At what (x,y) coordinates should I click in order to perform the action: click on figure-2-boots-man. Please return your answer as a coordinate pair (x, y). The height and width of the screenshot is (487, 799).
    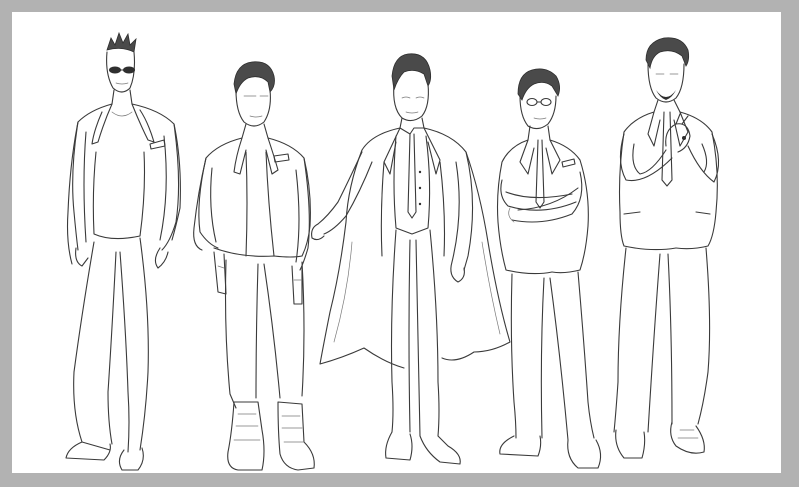
    Looking at the image, I should click on (254, 266).